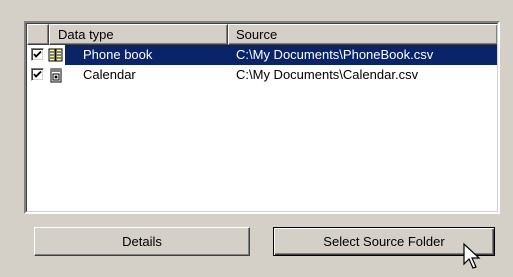 The width and height of the screenshot is (513, 277). I want to click on phone-book-data-type: Phone book, so click(118, 54).